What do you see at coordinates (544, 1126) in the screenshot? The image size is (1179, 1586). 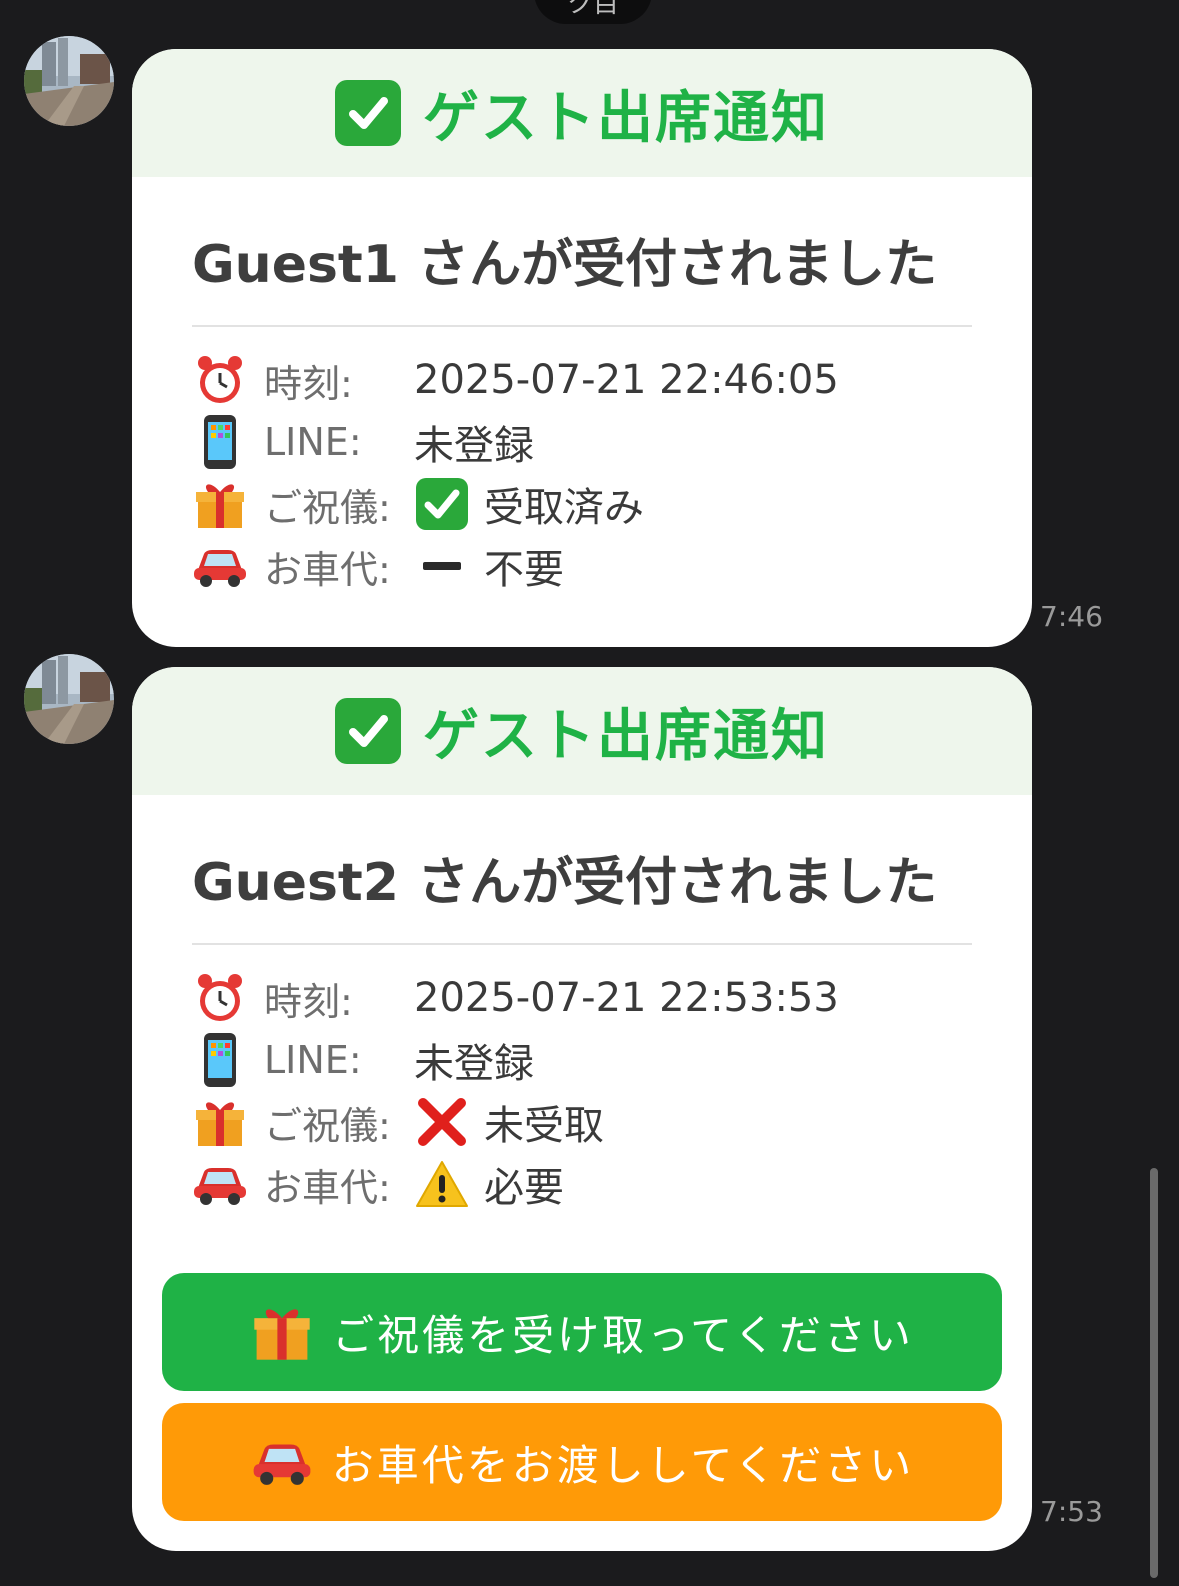 I see `row-value: 未受取` at bounding box center [544, 1126].